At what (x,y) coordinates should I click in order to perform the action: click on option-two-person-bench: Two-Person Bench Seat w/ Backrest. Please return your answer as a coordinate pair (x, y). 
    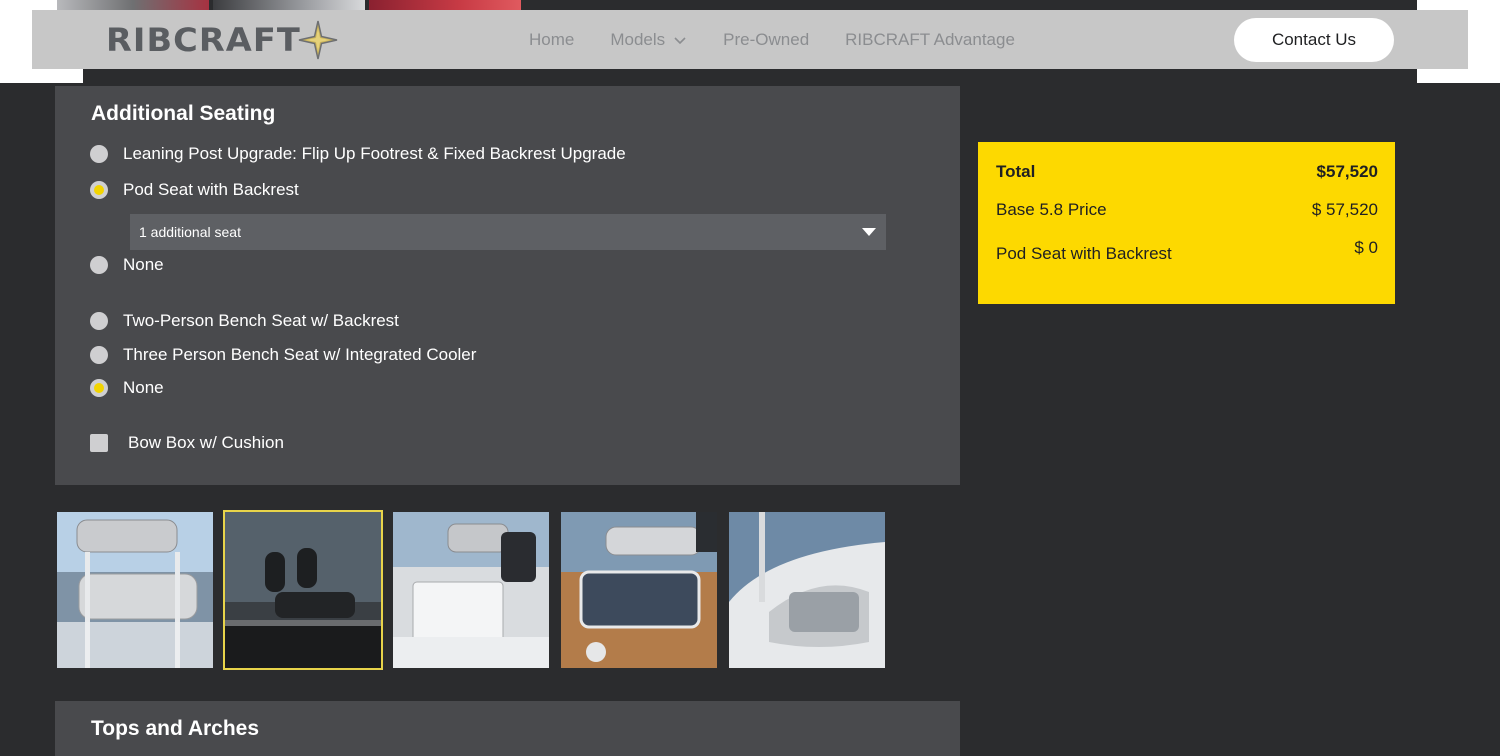
    Looking at the image, I should click on (244, 321).